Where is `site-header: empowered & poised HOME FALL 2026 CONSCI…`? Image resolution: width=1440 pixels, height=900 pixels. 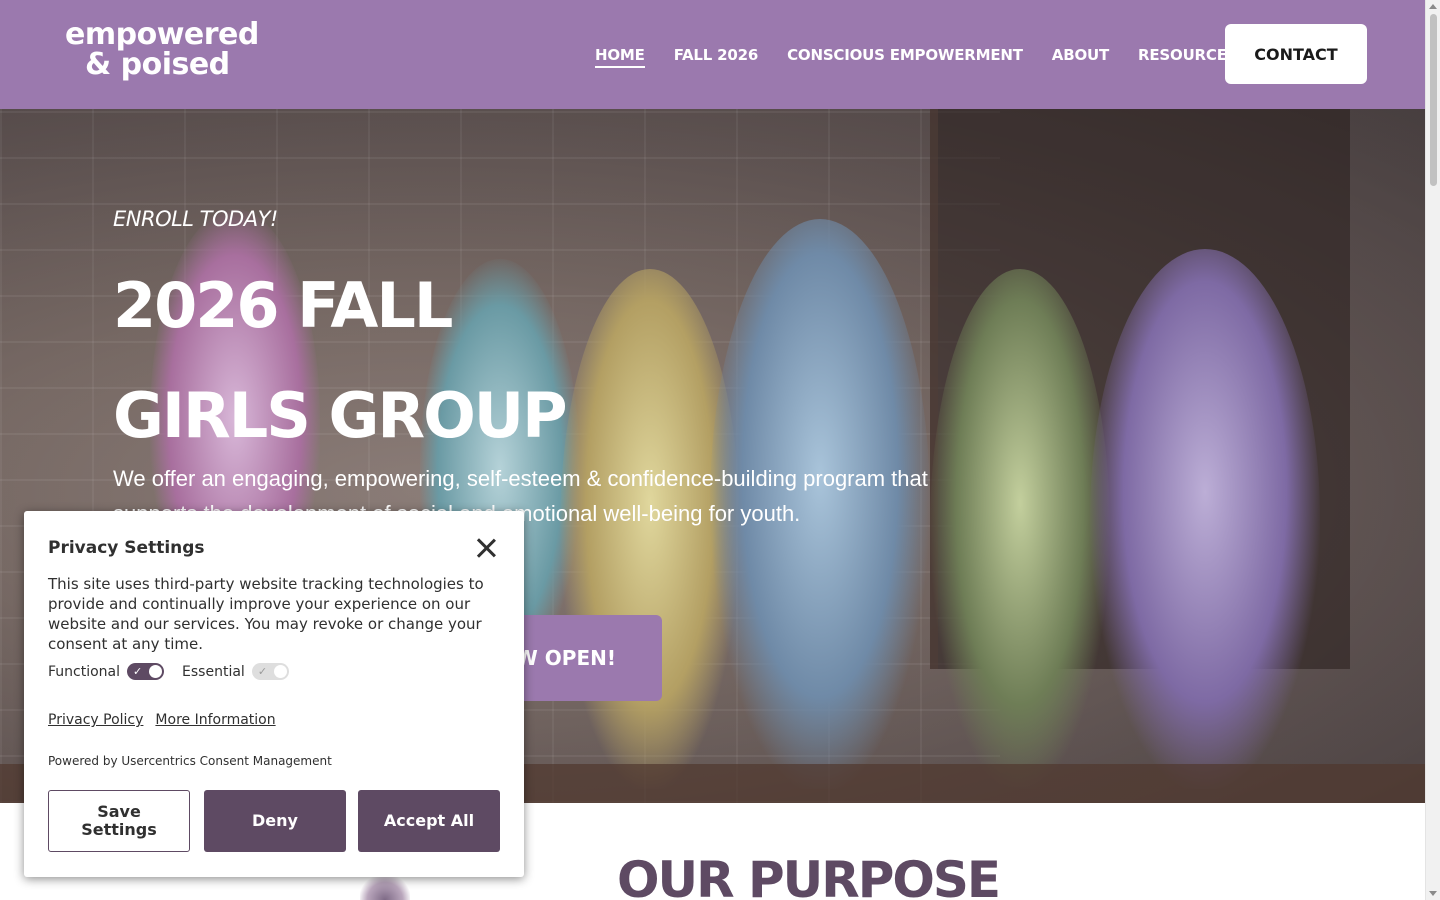 site-header: empowered & poised HOME FALL 2026 CONSCI… is located at coordinates (712, 54).